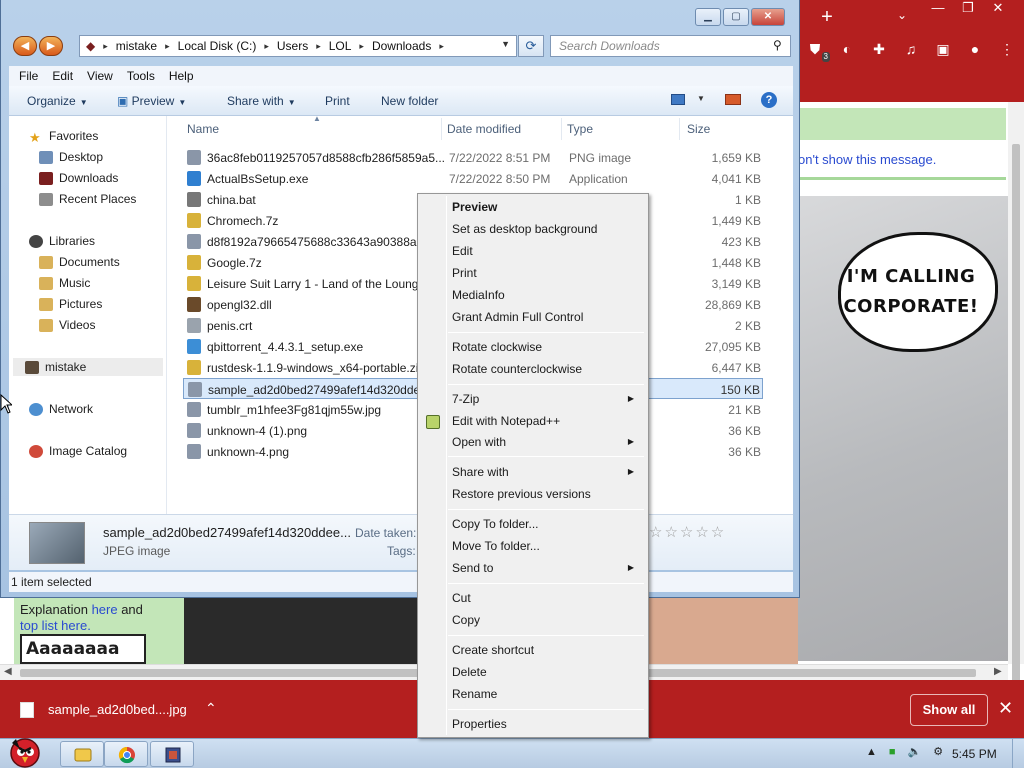 This screenshot has height=768, width=1024. Describe the element at coordinates (547, 421) in the screenshot. I see `menu-item-edit-notepad-plus-plus: Edit with Notepad++` at that location.